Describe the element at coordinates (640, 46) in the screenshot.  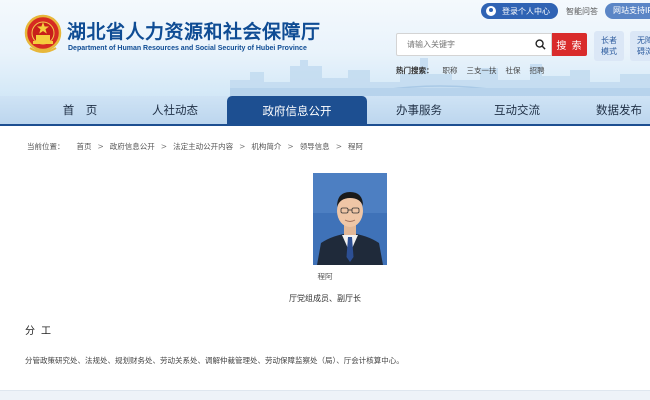
I see `accessibility-mode-button: 无障 碍浏` at that location.